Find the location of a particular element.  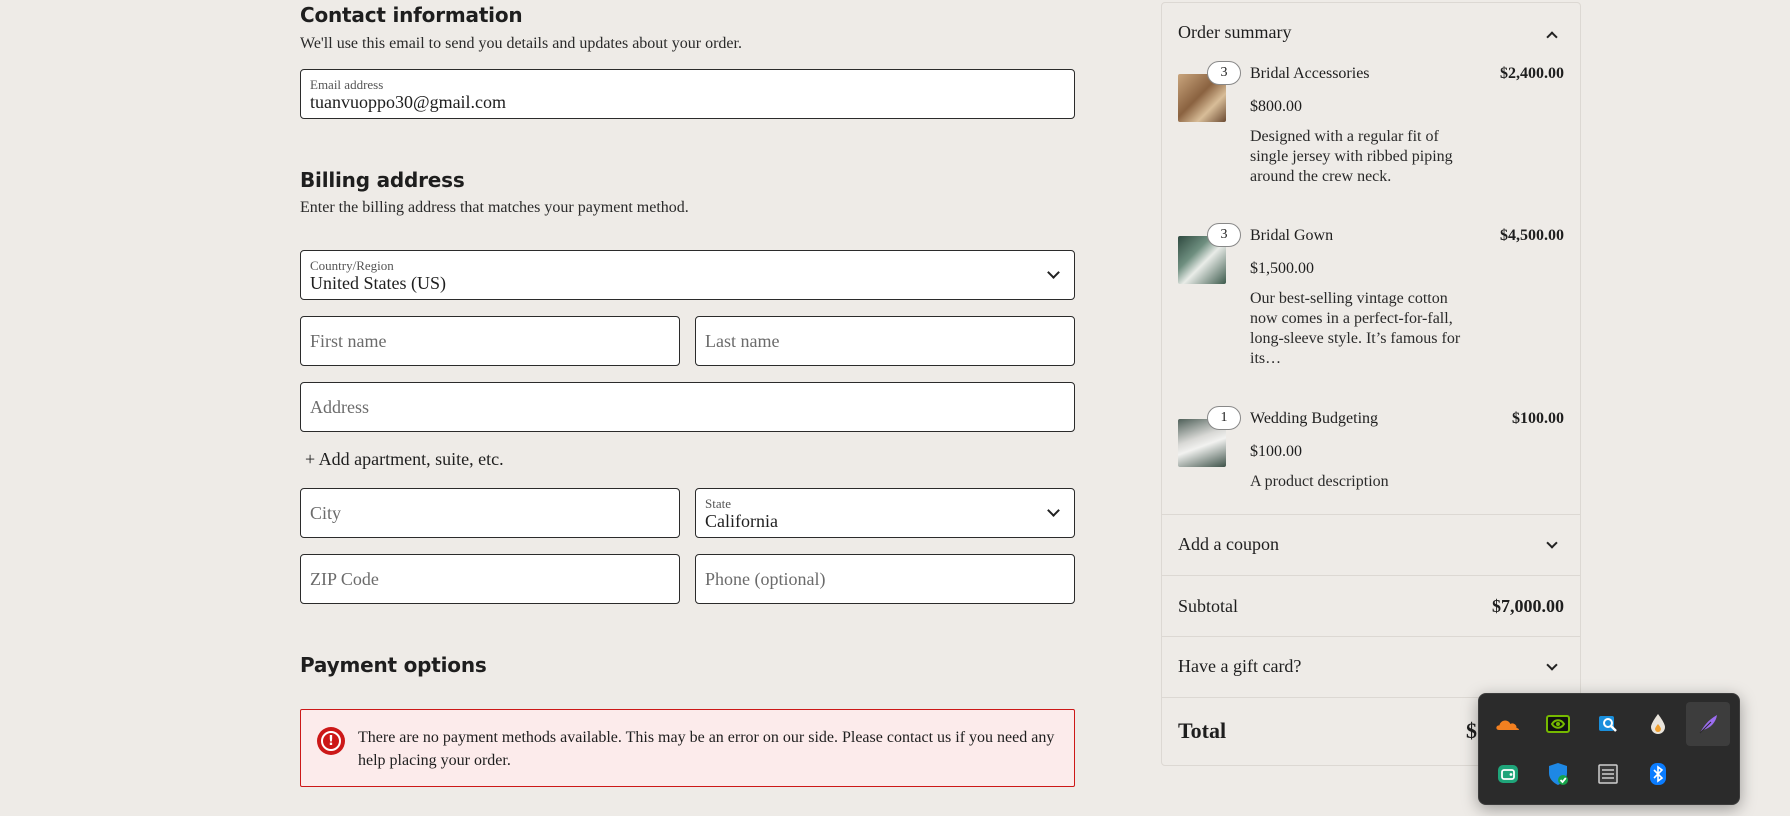

product-line-total: $4,500.00 is located at coordinates (1532, 235).